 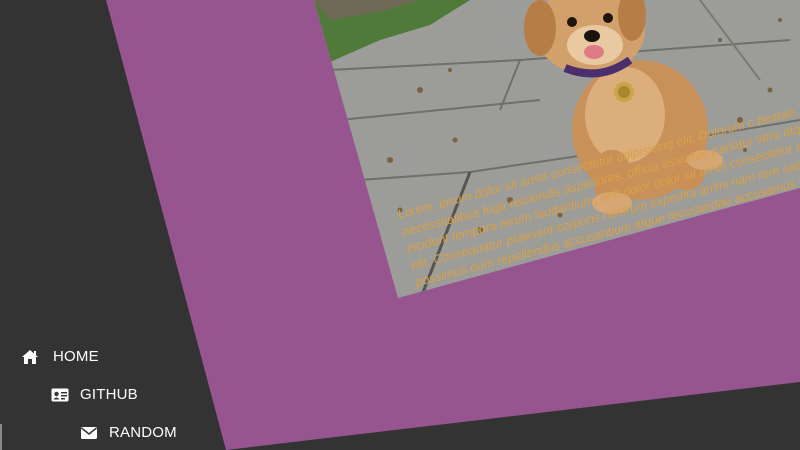 I want to click on id-card-icon, so click(x=60, y=395).